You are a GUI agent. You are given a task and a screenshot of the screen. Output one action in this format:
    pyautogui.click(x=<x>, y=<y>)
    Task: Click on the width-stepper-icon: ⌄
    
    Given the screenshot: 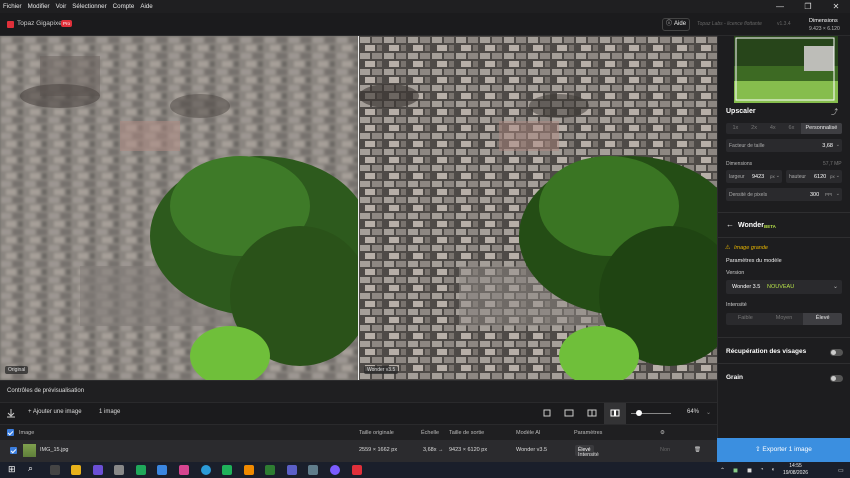 What is the action you would take?
    pyautogui.click(x=778, y=176)
    